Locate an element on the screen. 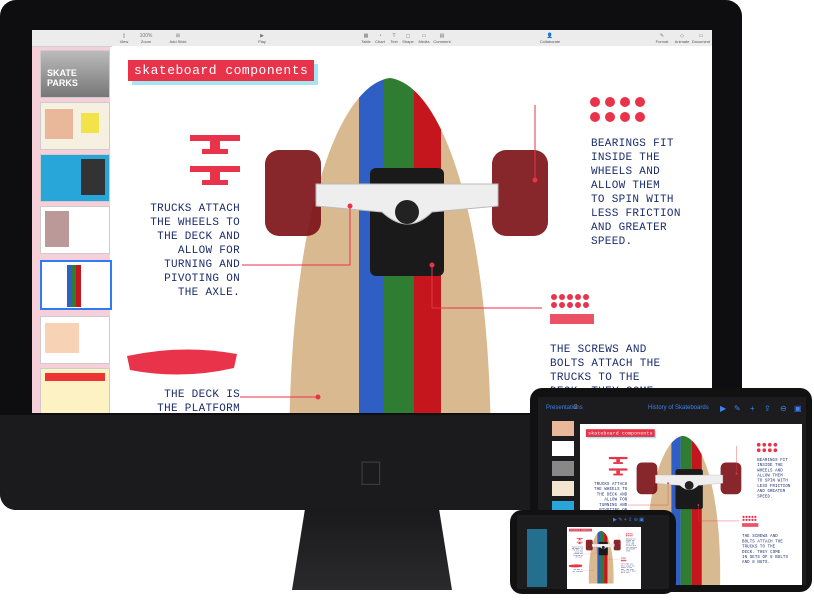 The width and height of the screenshot is (814, 601). red-stripe is located at coordinates (606, 557).